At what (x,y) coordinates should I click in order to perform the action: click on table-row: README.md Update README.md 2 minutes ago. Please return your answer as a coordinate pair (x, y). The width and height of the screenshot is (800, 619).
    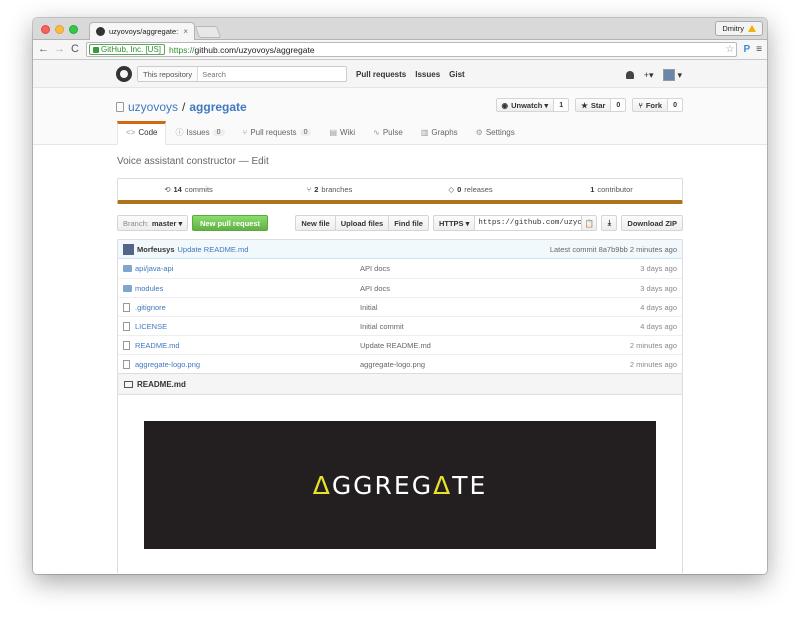
    Looking at the image, I should click on (400, 344).